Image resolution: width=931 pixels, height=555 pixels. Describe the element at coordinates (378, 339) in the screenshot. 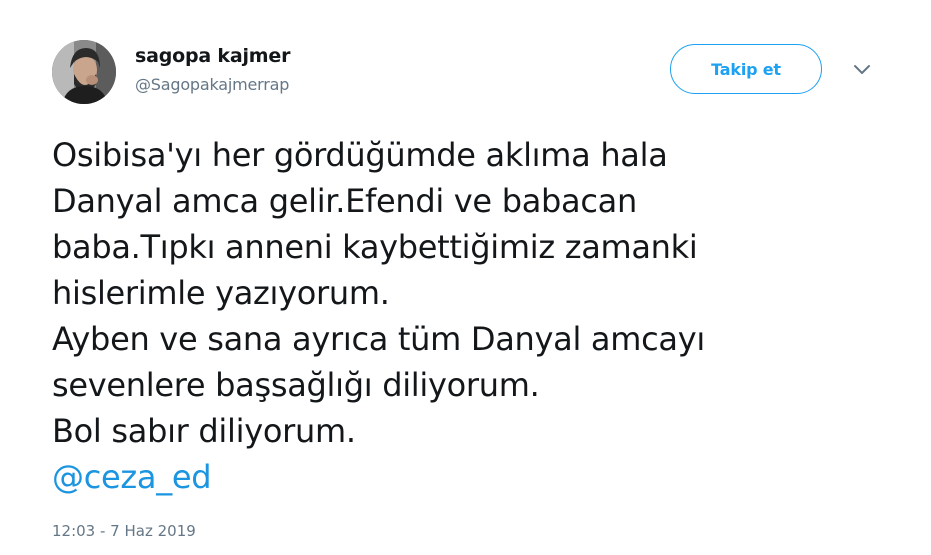

I see `tweet-line: Ayben ve sana ayrıca tüm Danyal amcayı` at that location.